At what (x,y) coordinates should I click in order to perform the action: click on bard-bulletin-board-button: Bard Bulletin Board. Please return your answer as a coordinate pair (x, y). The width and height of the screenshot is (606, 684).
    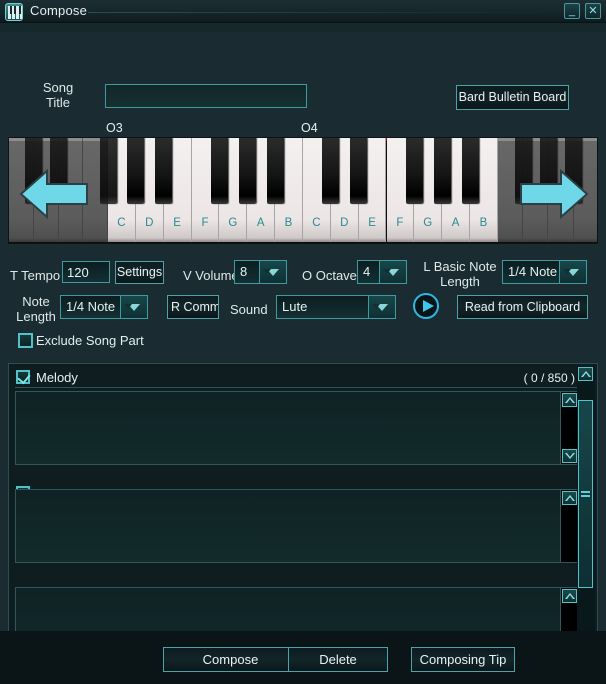
    Looking at the image, I should click on (512, 97).